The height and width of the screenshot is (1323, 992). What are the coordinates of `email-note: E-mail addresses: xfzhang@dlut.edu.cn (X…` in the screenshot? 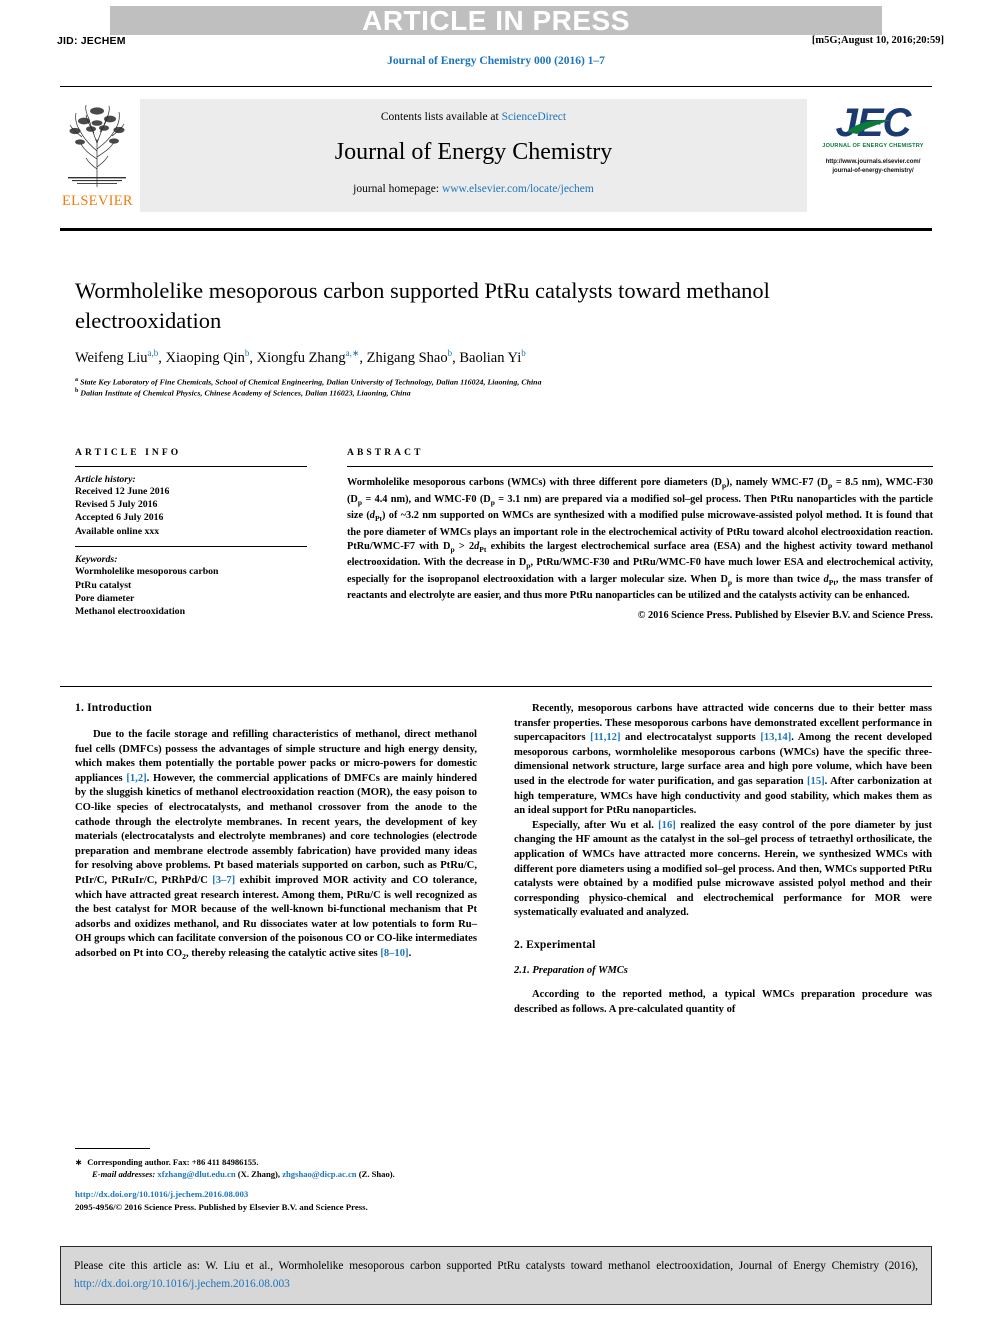 It's located at (276, 1174).